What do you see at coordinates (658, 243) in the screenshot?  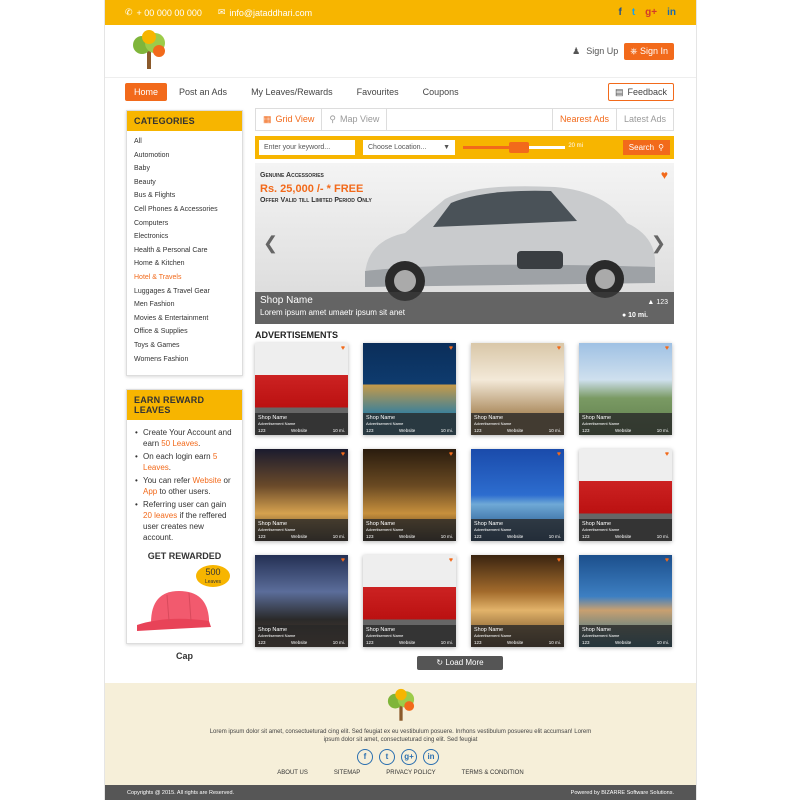 I see `next-arrow-icon: ❯` at bounding box center [658, 243].